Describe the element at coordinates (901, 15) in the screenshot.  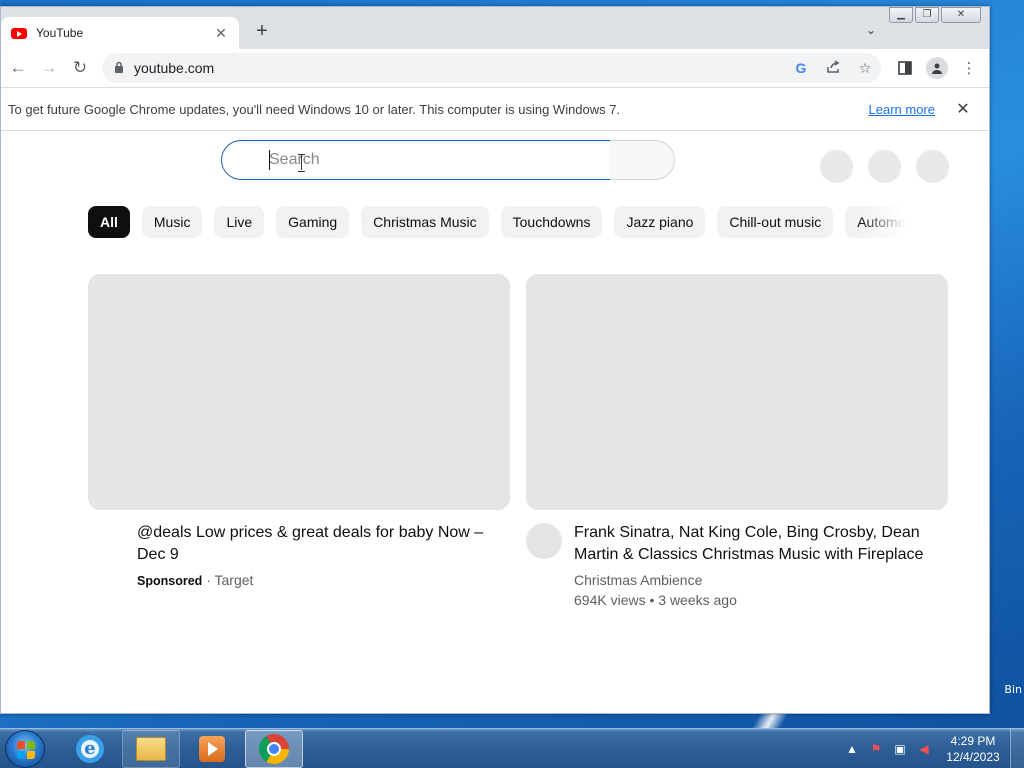
I see `minimize-button: ▁` at that location.